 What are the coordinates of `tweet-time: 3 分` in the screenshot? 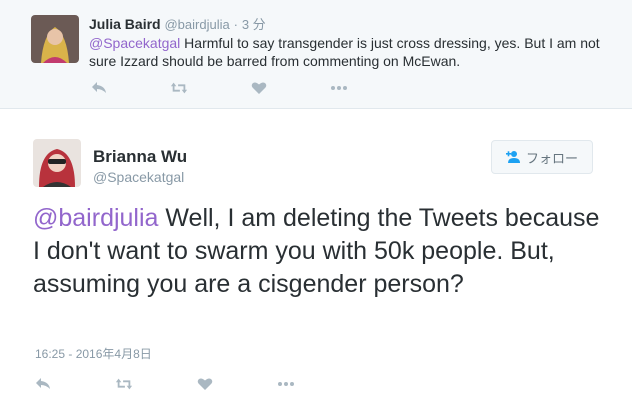 It's located at (254, 24).